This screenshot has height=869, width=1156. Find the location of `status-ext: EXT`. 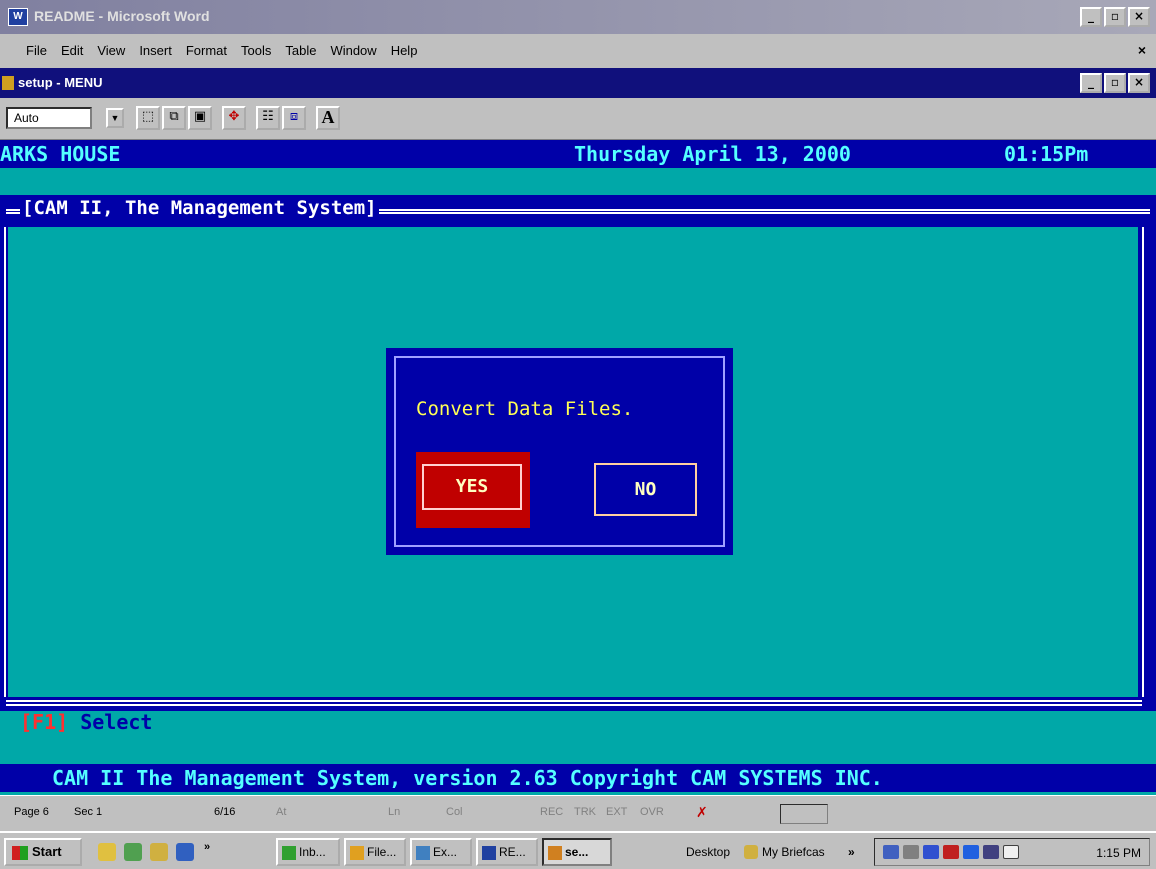

status-ext: EXT is located at coordinates (616, 812).